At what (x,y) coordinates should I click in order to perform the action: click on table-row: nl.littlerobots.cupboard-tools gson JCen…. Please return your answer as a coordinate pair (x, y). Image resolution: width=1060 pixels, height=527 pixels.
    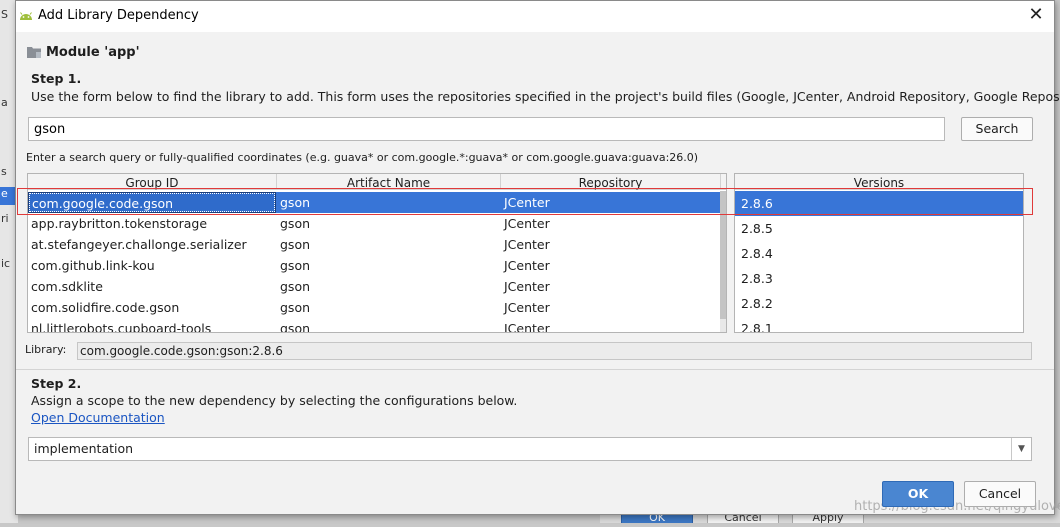
    Looking at the image, I should click on (374, 325).